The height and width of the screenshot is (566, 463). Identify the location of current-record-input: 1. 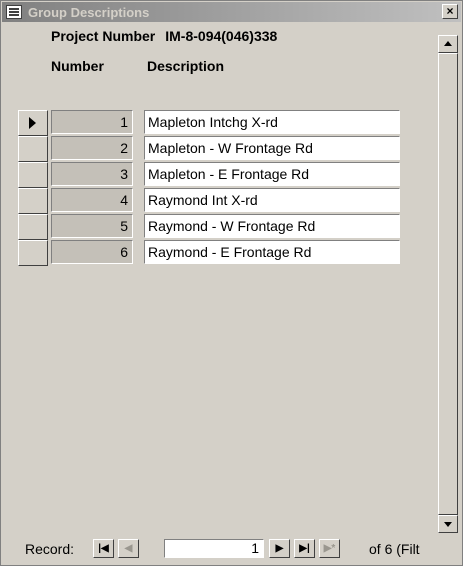
(214, 548).